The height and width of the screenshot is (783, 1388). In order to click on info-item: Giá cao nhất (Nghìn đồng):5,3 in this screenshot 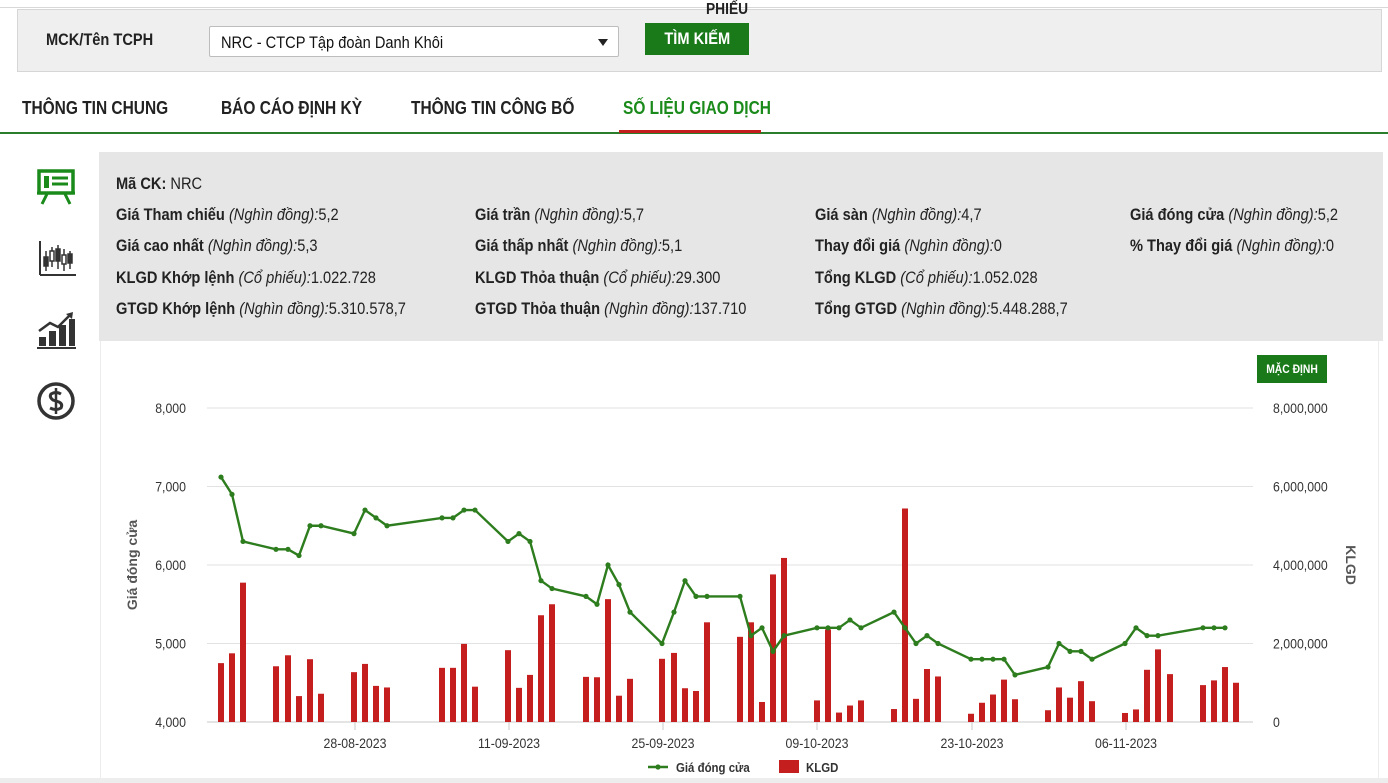, I will do `click(217, 246)`.